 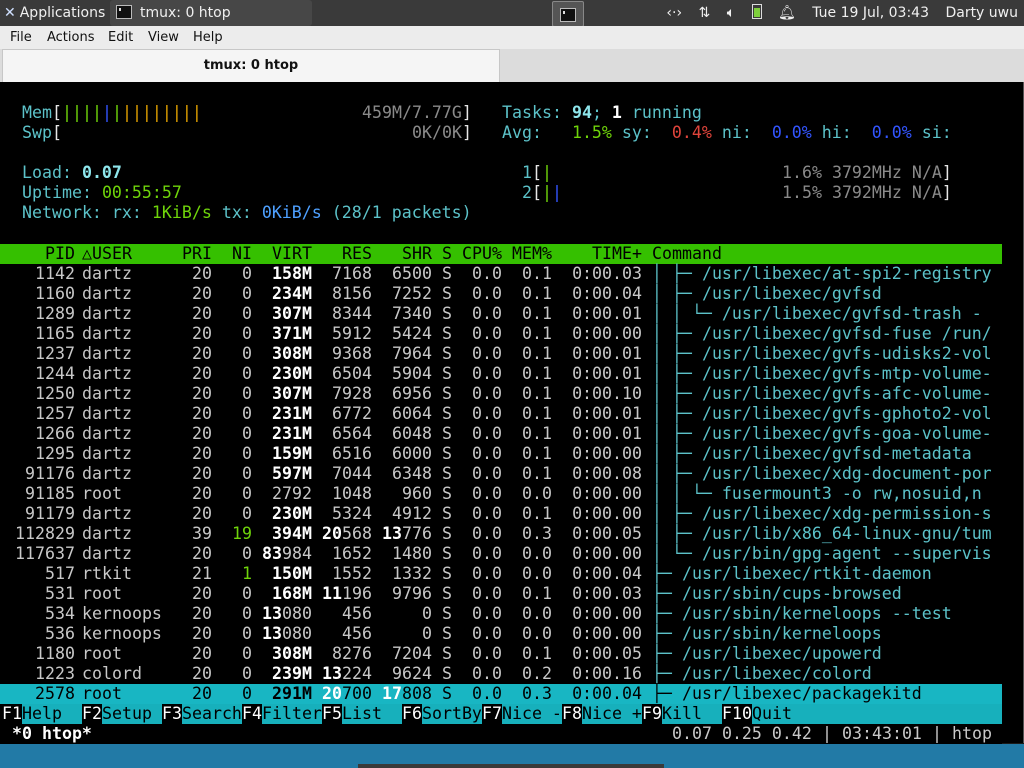 I want to click on applications-menu-button: ✕ Applications, so click(x=56, y=13).